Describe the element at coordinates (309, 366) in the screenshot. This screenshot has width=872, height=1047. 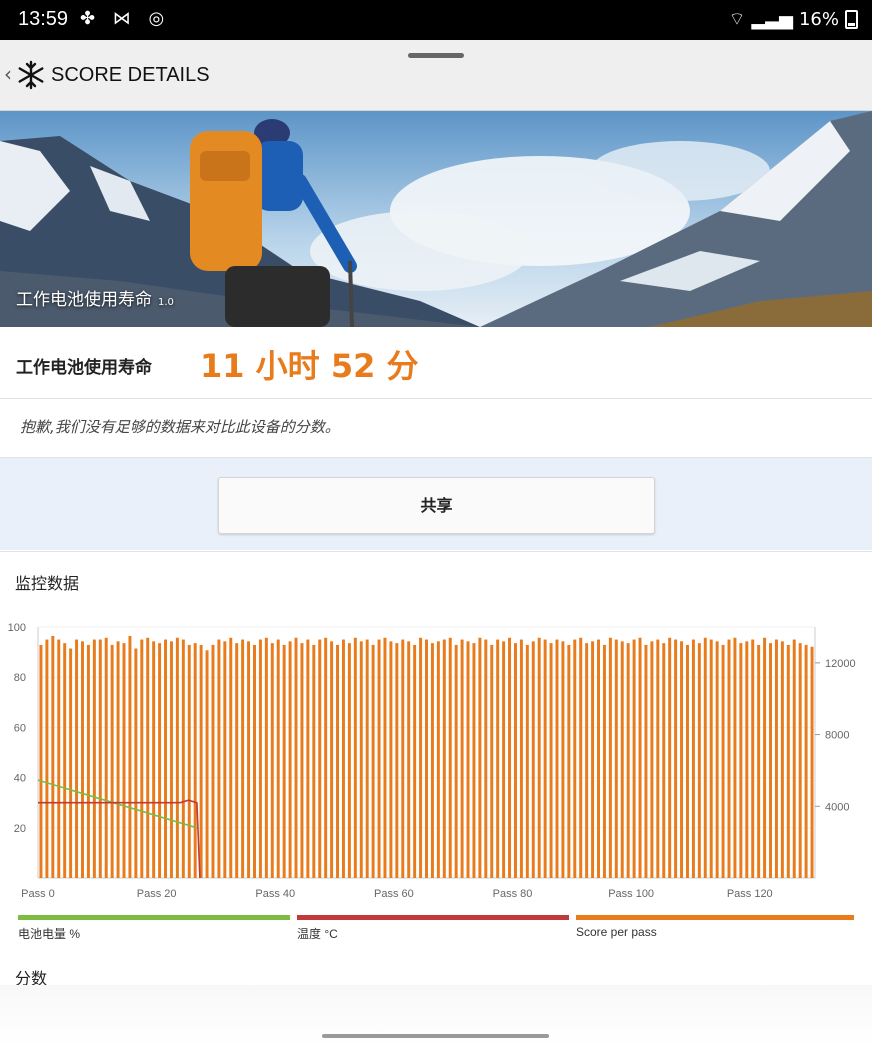
I see `score-value: 11 小时 52 分` at that location.